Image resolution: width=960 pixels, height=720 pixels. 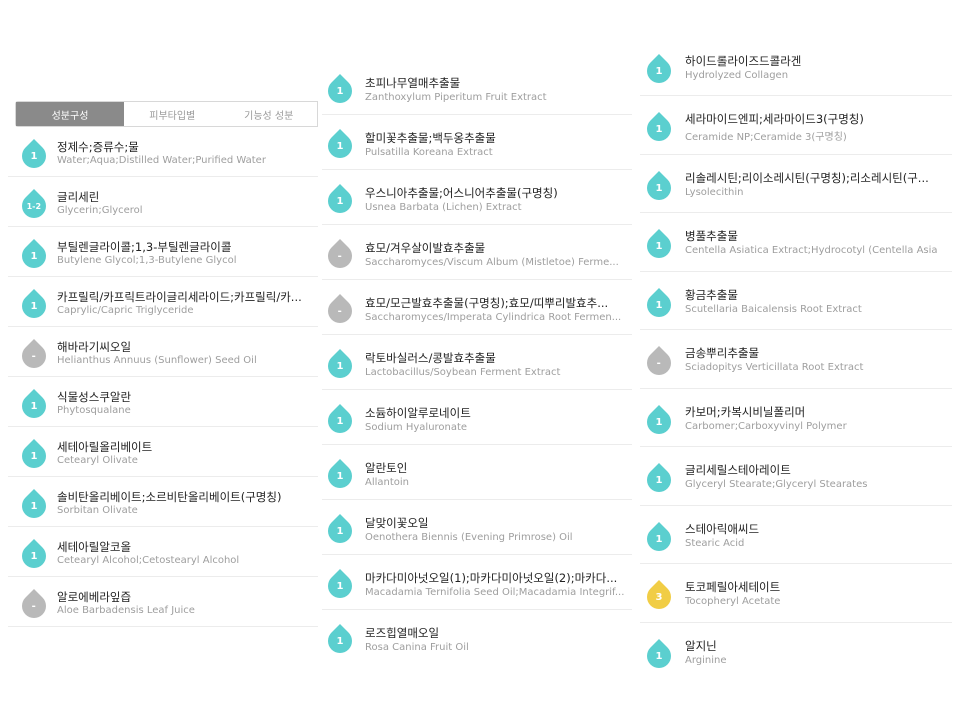 What do you see at coordinates (796, 651) in the screenshot?
I see `ingredient-row: 1 알지닌 Arginine` at bounding box center [796, 651].